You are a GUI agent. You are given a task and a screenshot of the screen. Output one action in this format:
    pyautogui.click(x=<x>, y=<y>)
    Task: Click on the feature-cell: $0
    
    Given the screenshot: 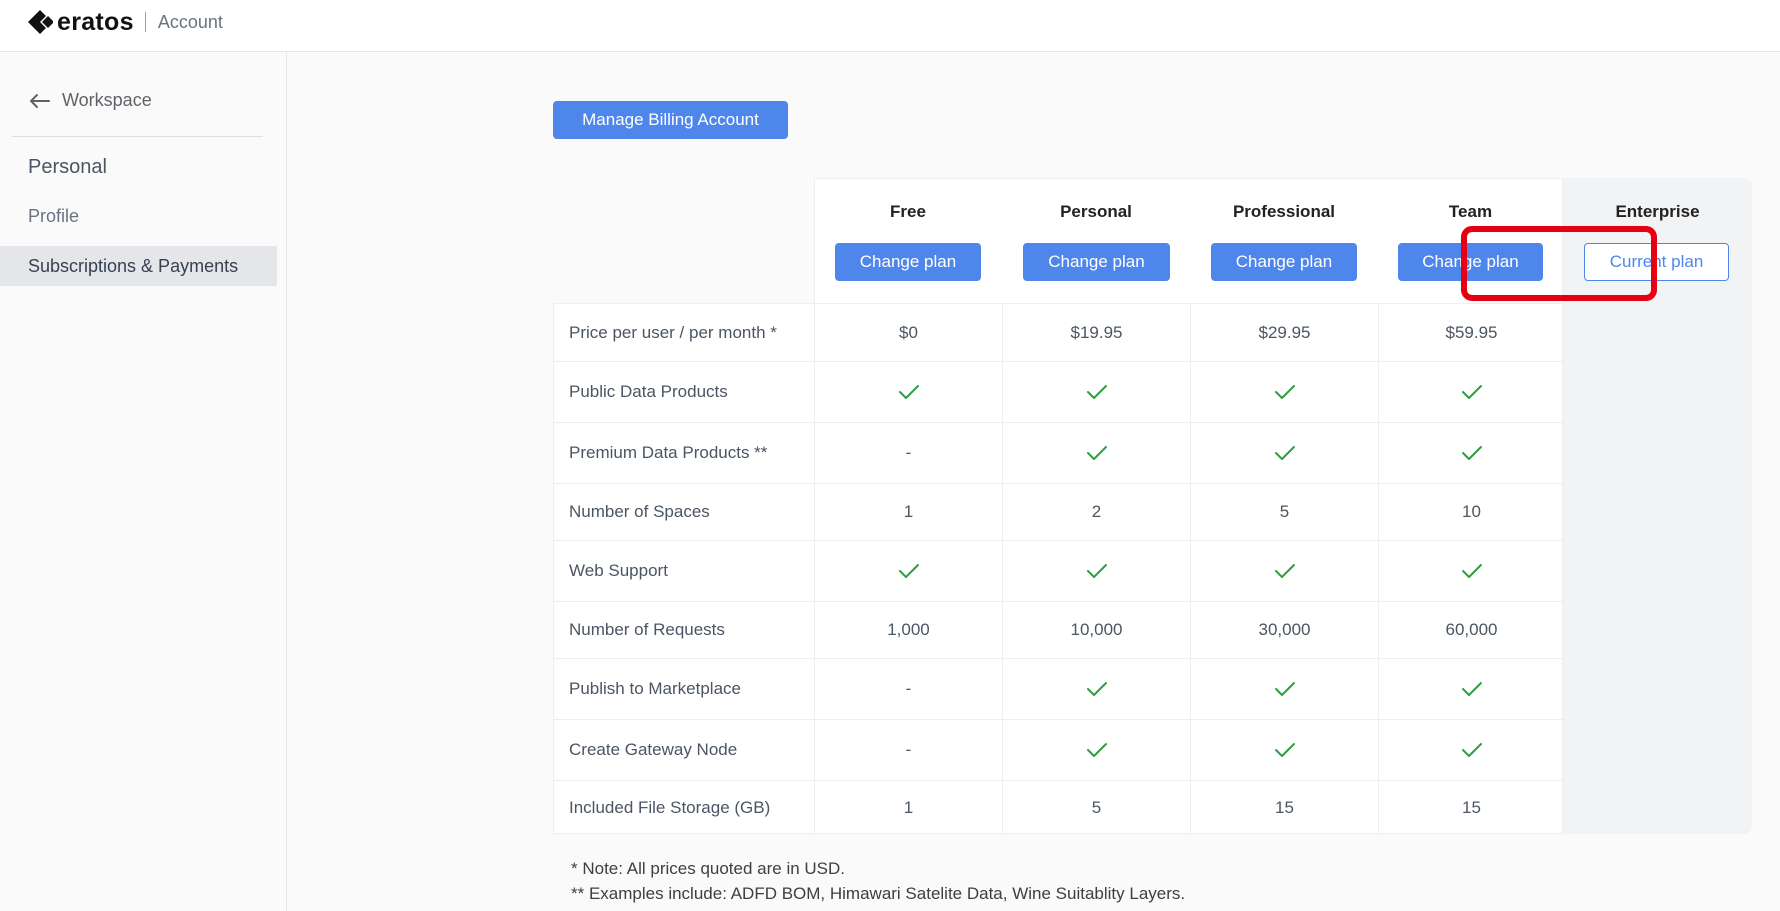 What is the action you would take?
    pyautogui.click(x=909, y=332)
    